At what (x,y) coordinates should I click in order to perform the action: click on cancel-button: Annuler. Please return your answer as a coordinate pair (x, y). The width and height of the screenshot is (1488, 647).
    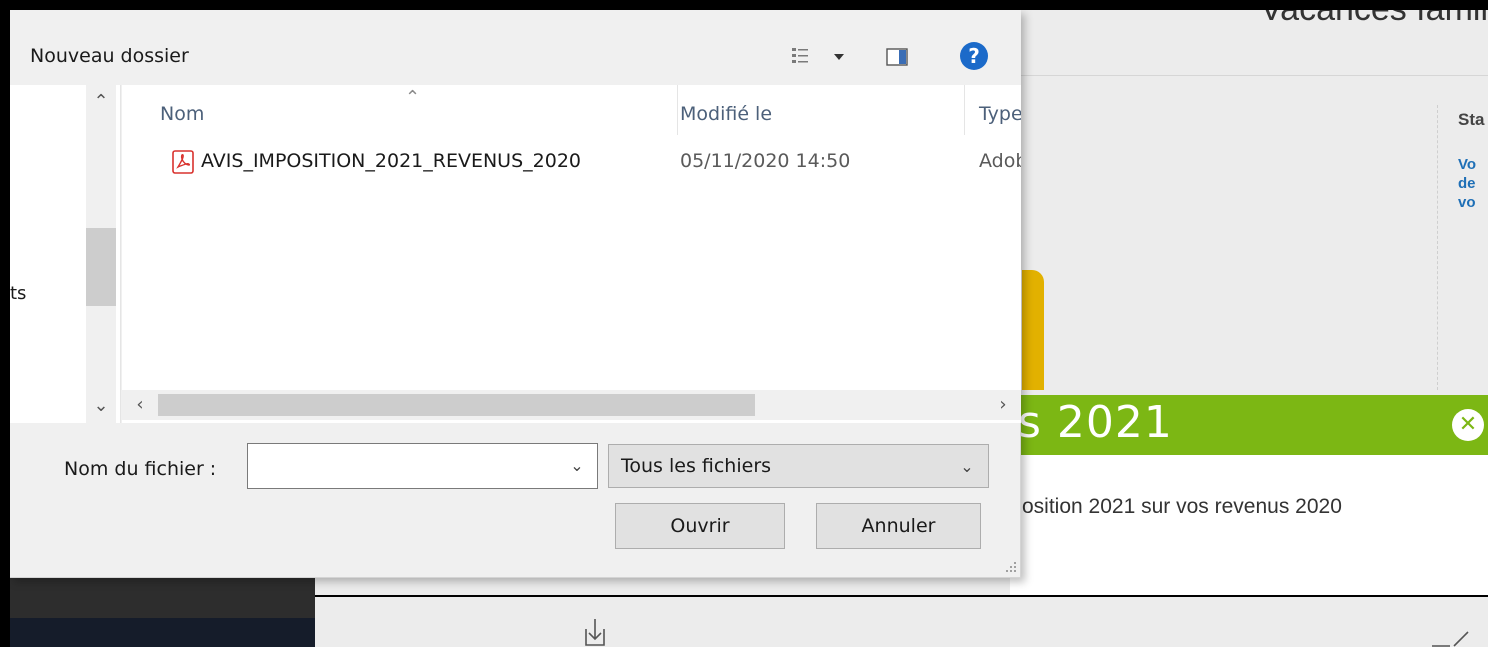
    Looking at the image, I should click on (898, 526).